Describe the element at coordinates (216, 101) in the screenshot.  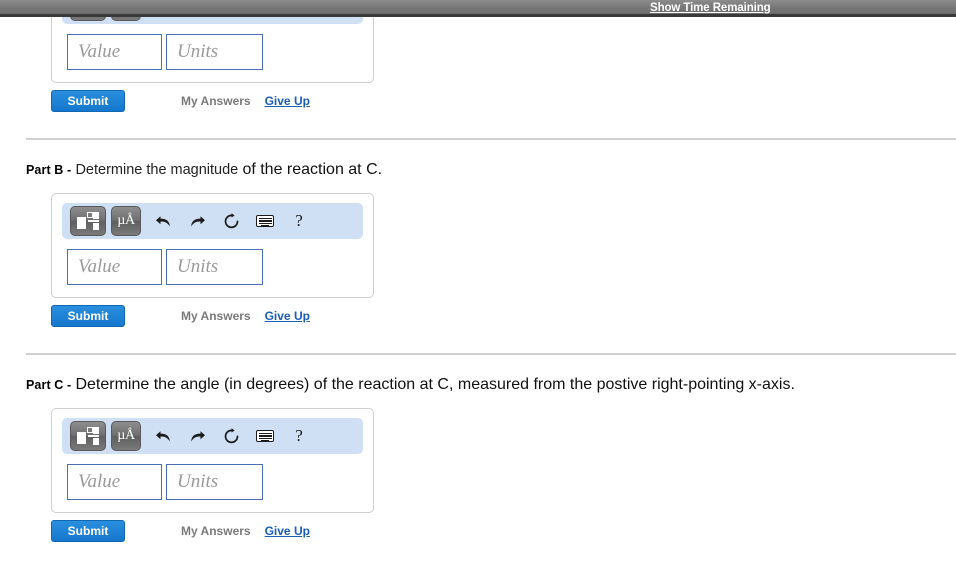
I see `my-answers-link-a: My Answers` at that location.